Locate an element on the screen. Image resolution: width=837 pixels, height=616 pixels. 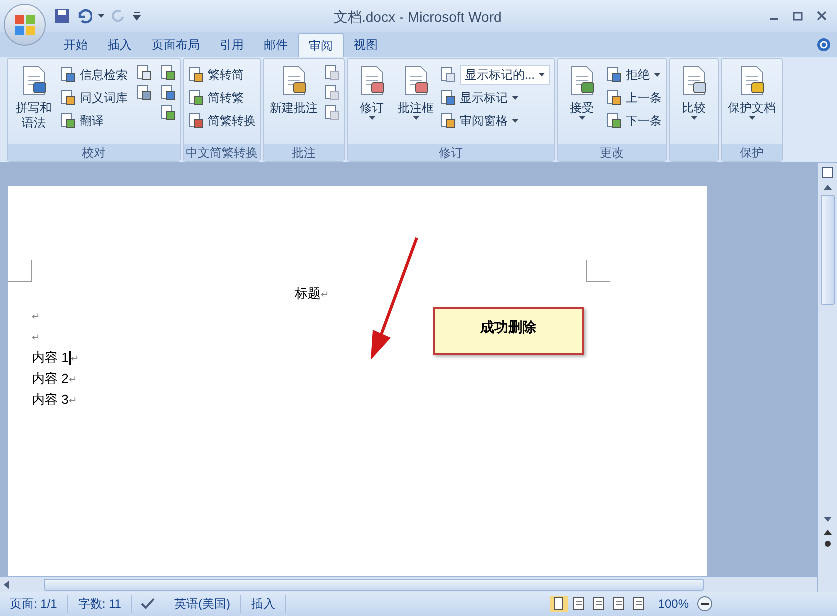
vertical-scrollbar is located at coordinates (827, 377).